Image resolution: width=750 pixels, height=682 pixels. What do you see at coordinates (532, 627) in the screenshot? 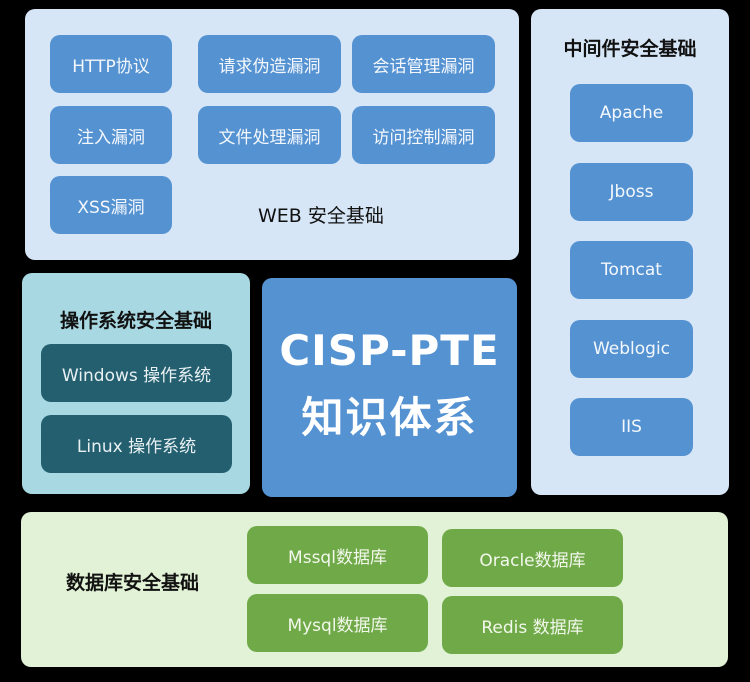
I see `db-item-label: Redis 数据库` at bounding box center [532, 627].